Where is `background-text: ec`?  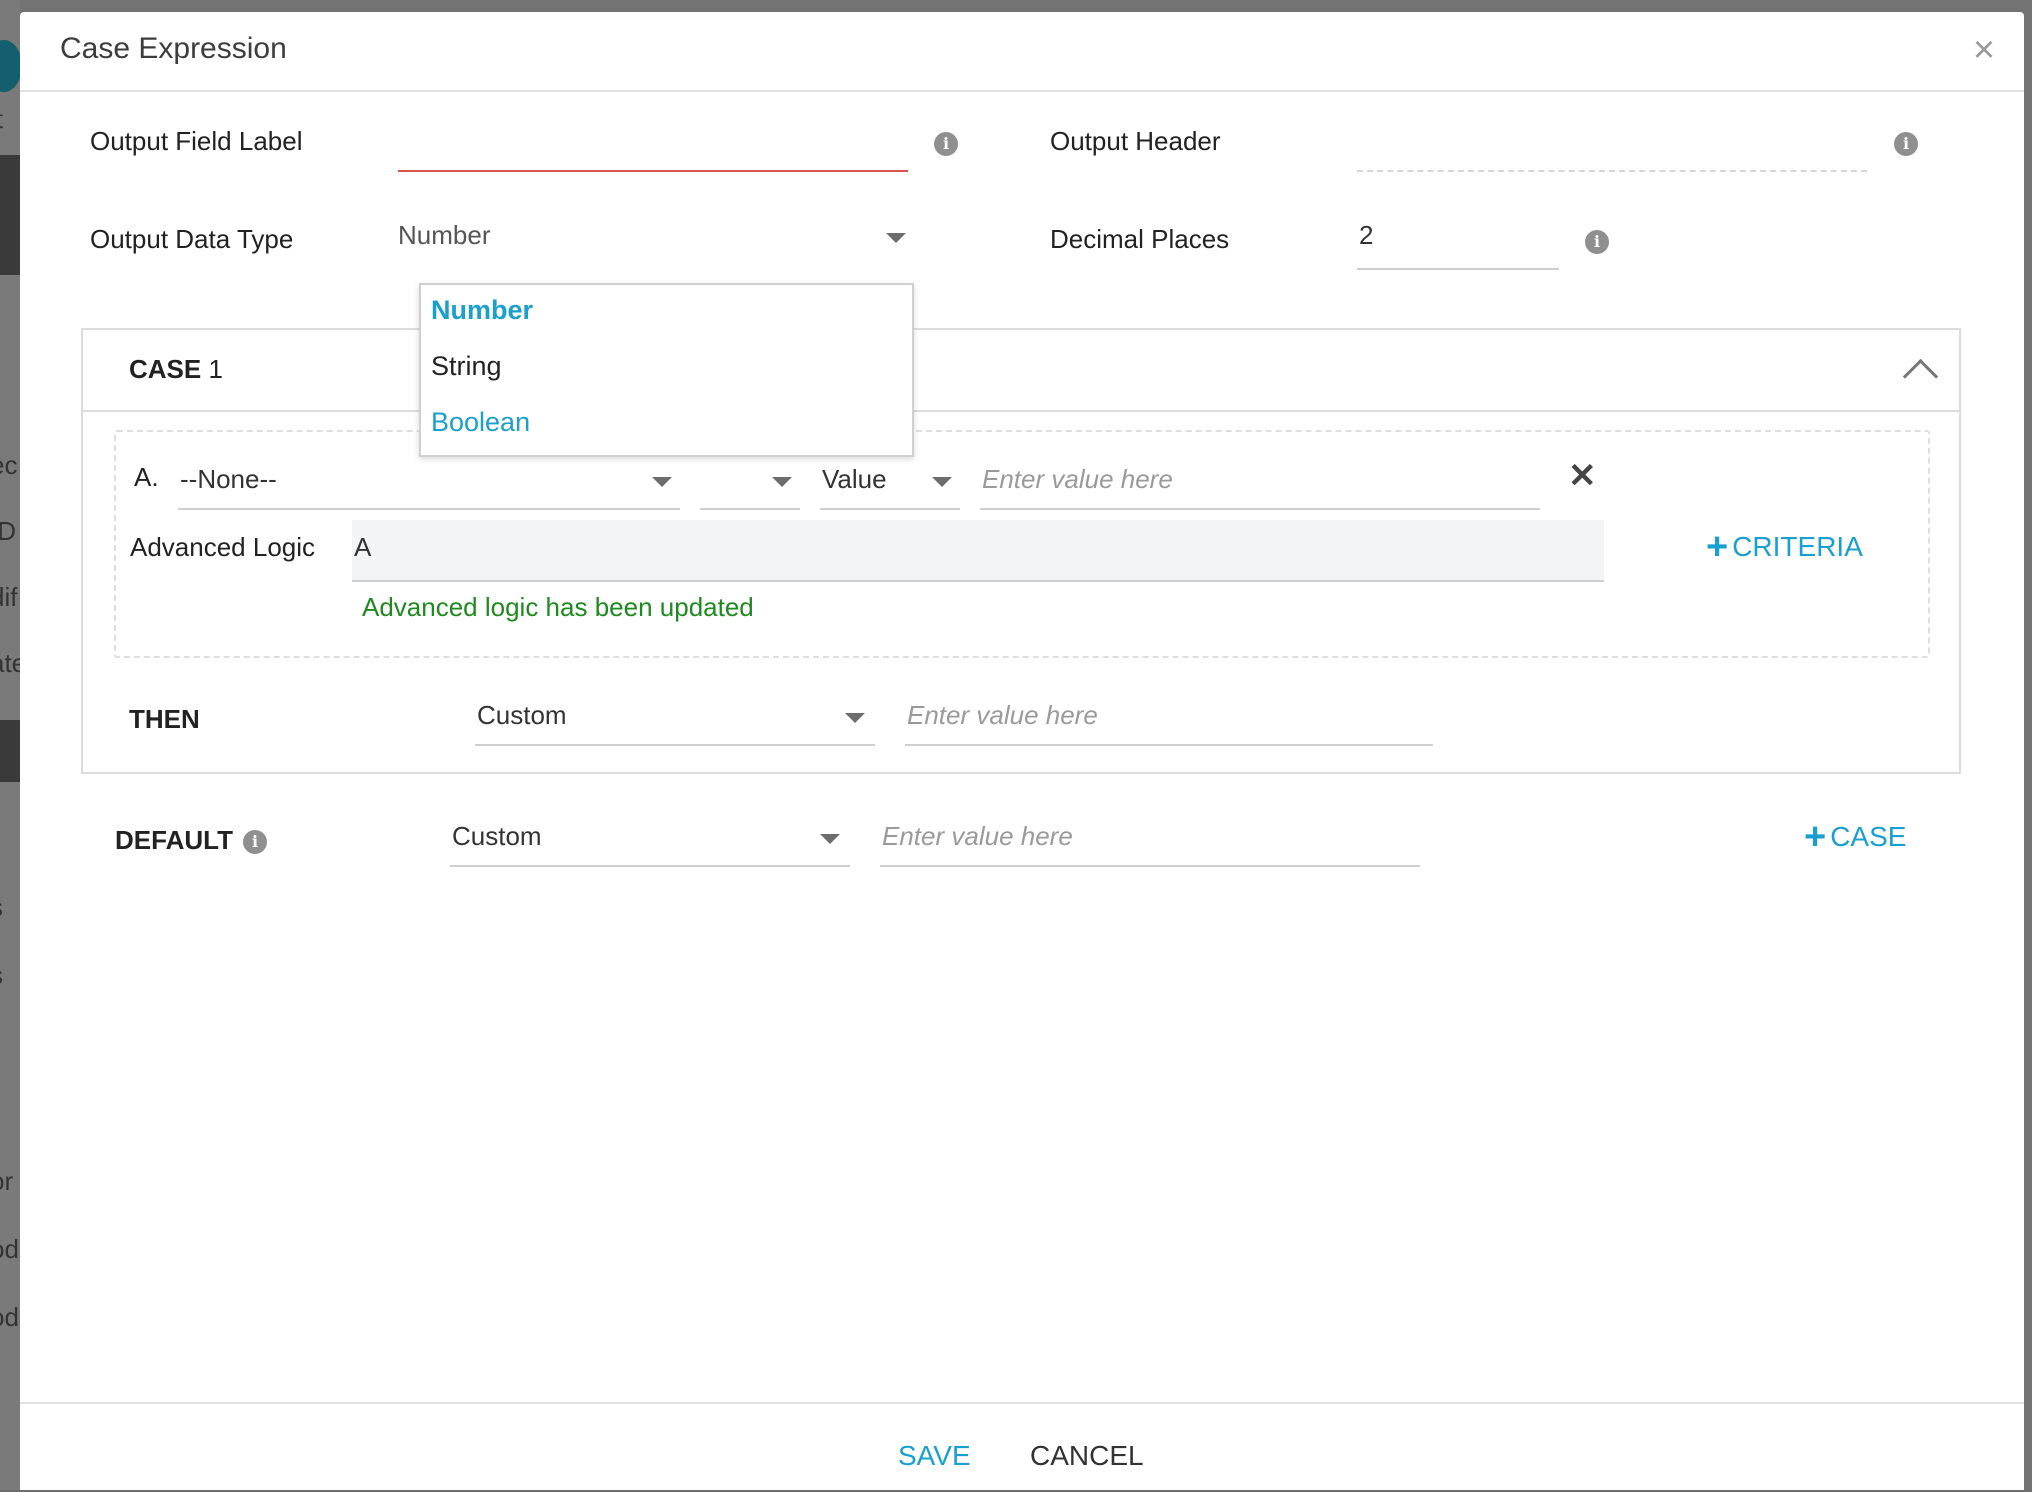
background-text: ec is located at coordinates (9, 465).